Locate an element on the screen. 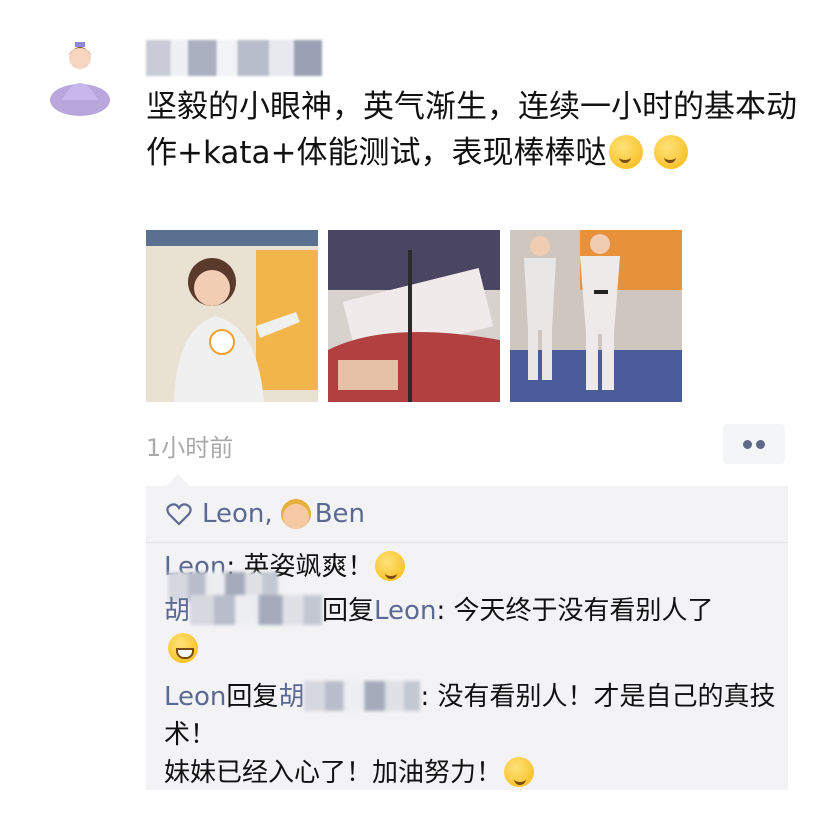  heart-icon is located at coordinates (179, 514).